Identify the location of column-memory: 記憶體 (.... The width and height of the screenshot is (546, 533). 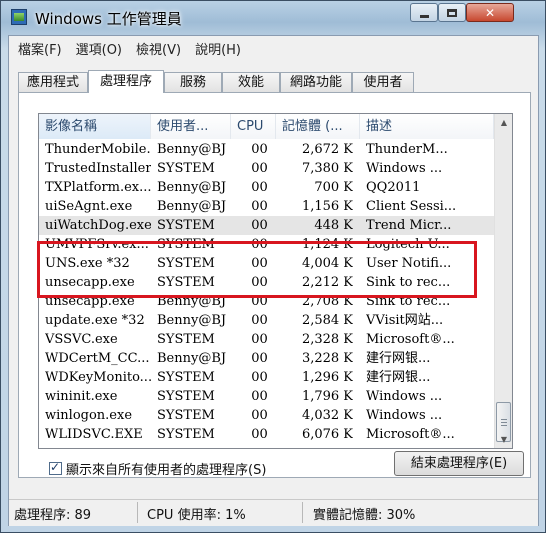
(318, 126).